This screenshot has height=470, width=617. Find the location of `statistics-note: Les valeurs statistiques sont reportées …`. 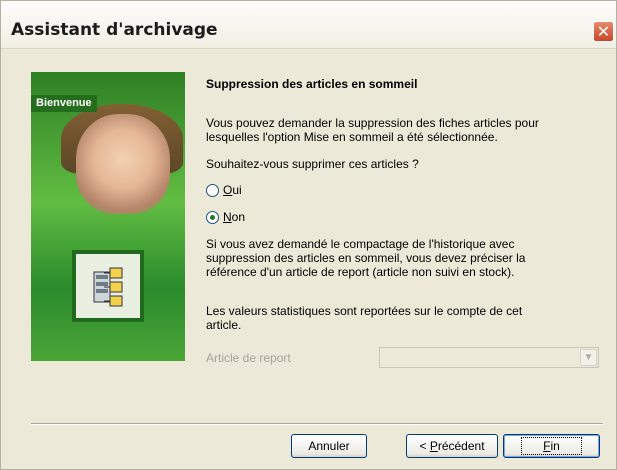

statistics-note: Les valeurs statistiques sont reportées … is located at coordinates (364, 318).